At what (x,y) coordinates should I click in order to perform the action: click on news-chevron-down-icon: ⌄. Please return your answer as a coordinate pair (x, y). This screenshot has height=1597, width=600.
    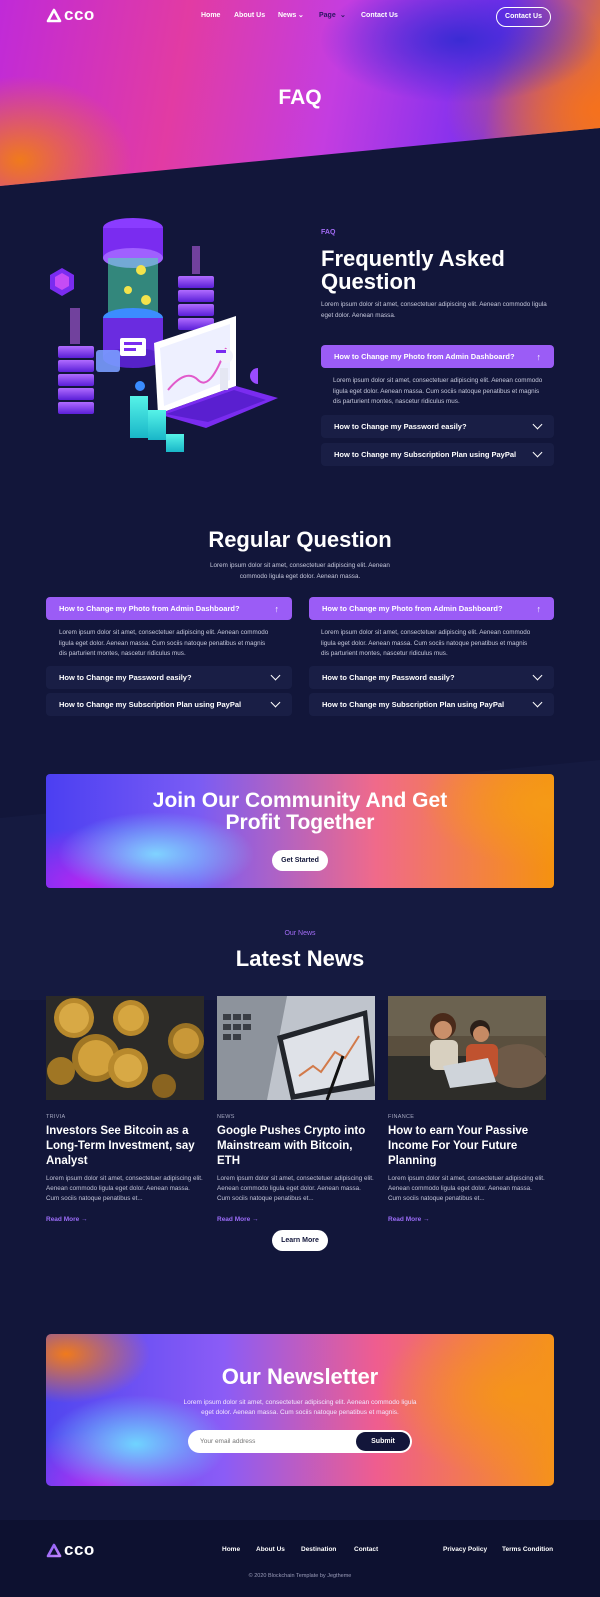
    Looking at the image, I should click on (301, 15).